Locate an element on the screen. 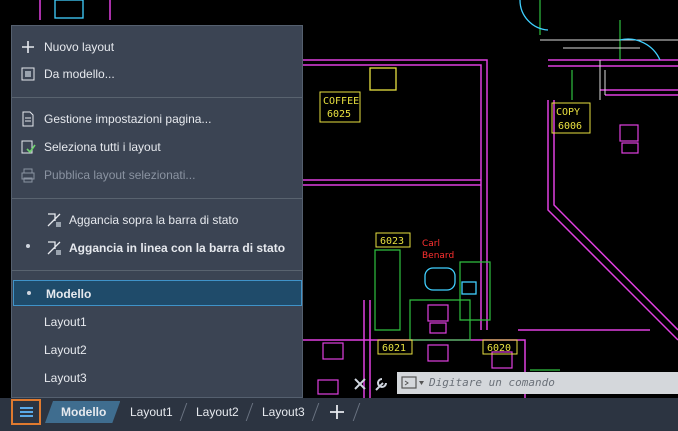 The image size is (678, 431). template-icon is located at coordinates (28, 74).